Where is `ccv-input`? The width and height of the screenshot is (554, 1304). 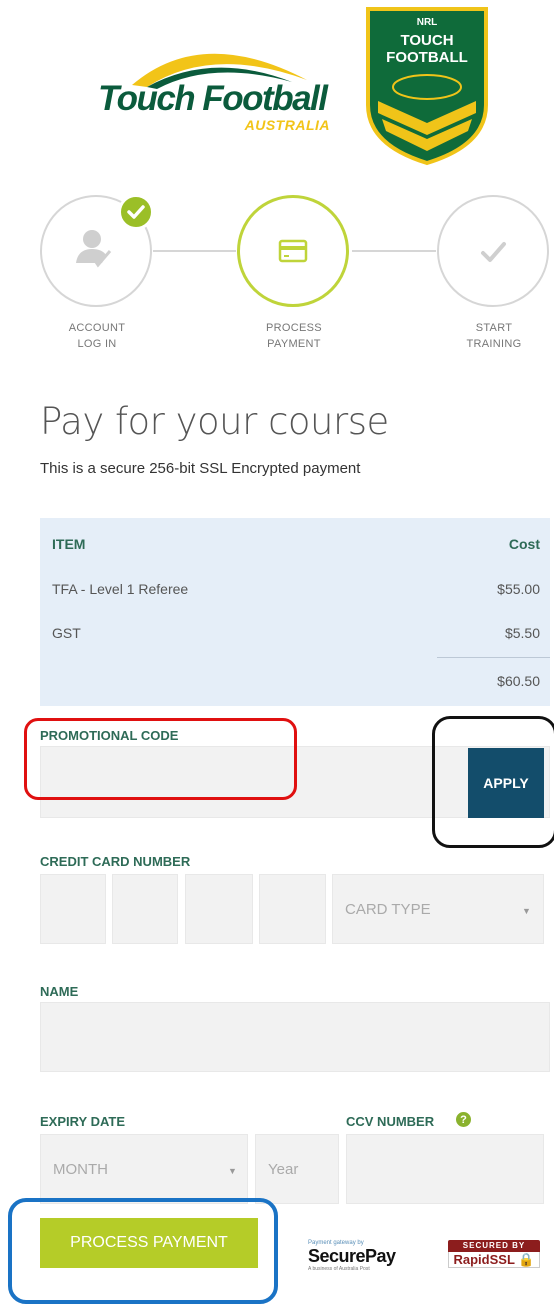
ccv-input is located at coordinates (445, 1169).